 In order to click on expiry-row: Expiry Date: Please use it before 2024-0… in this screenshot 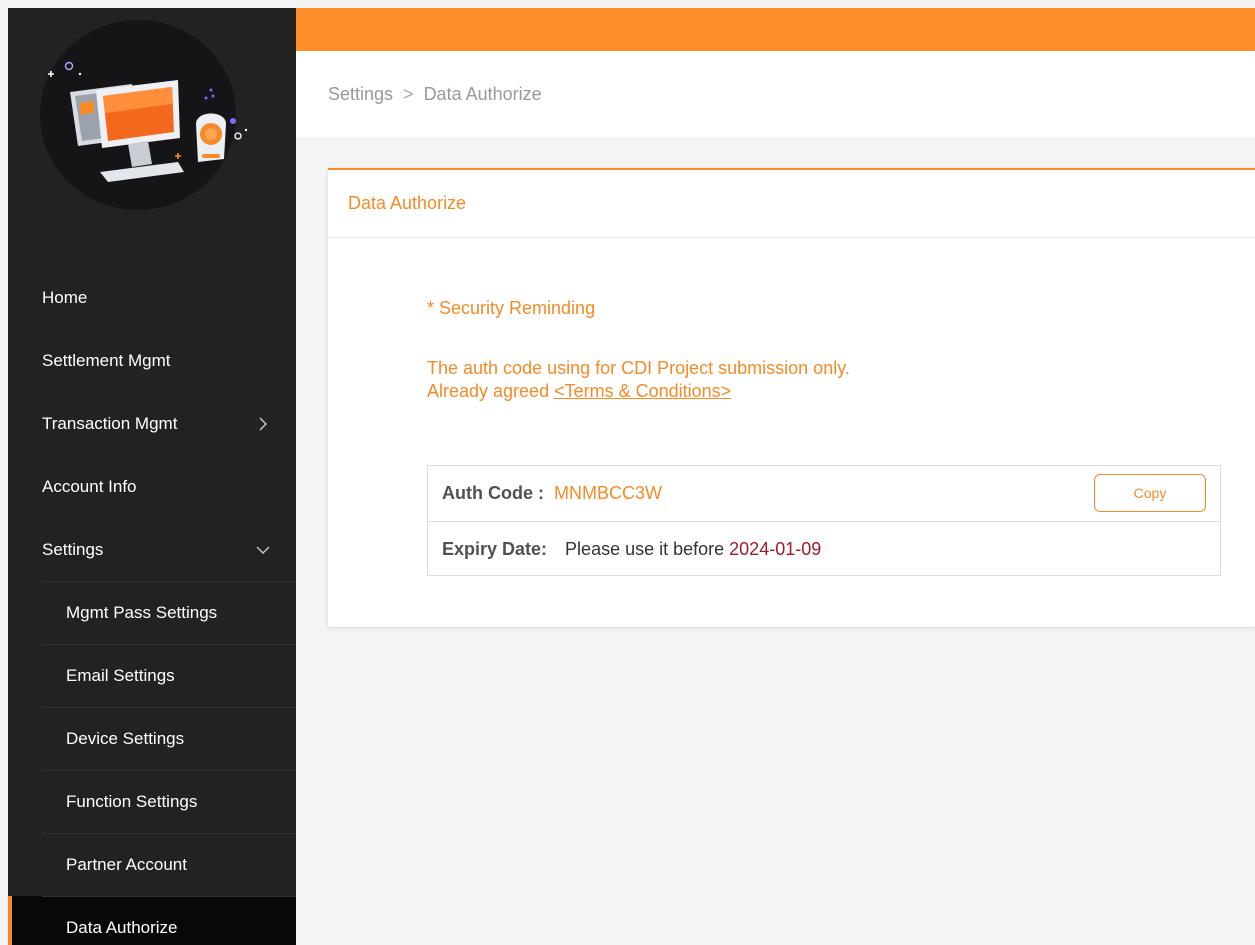, I will do `click(824, 548)`.